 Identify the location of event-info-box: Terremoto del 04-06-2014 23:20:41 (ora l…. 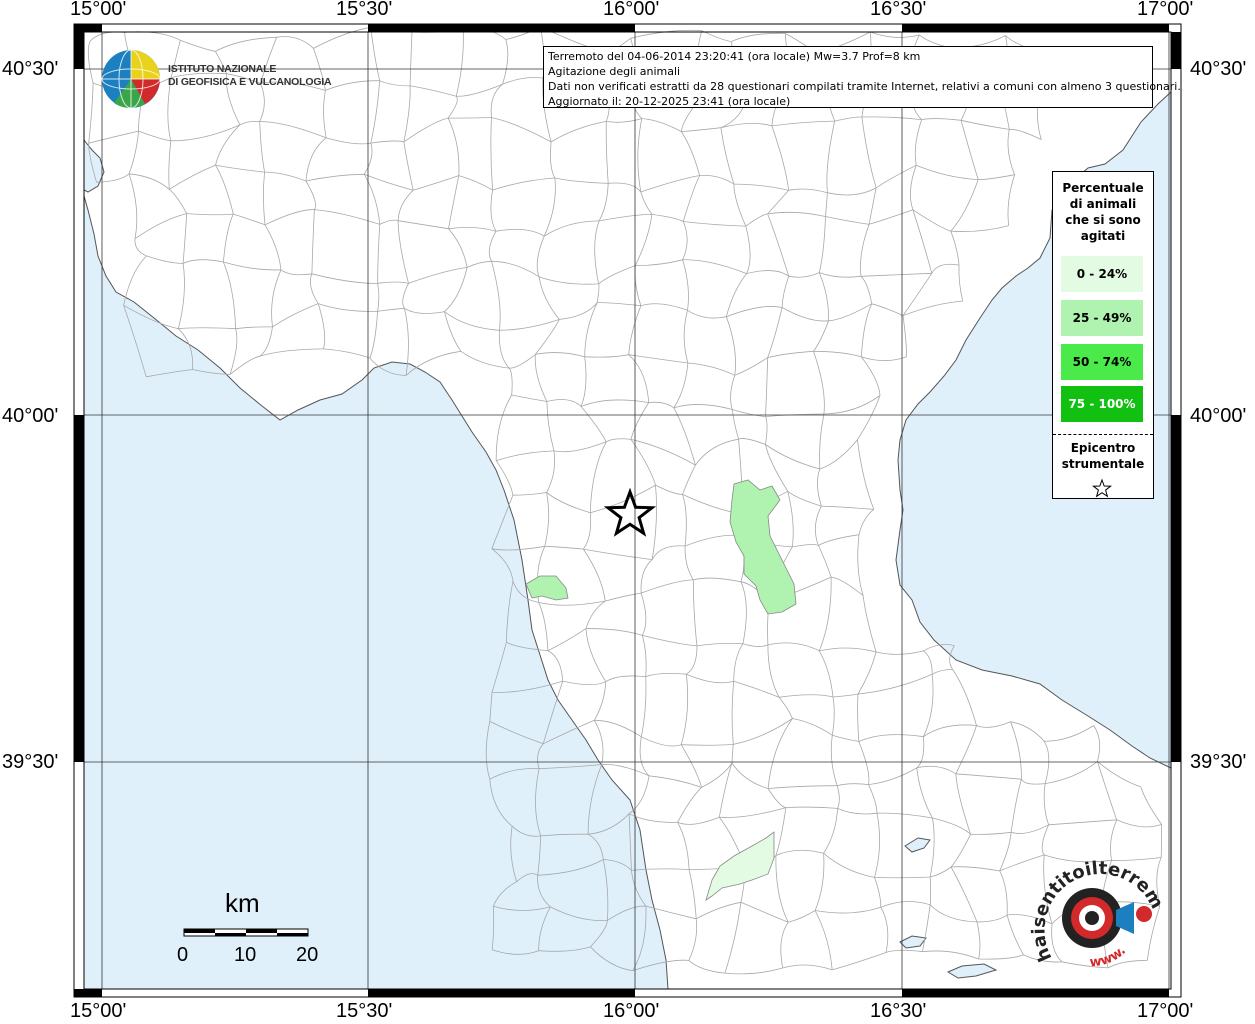
(862, 77).